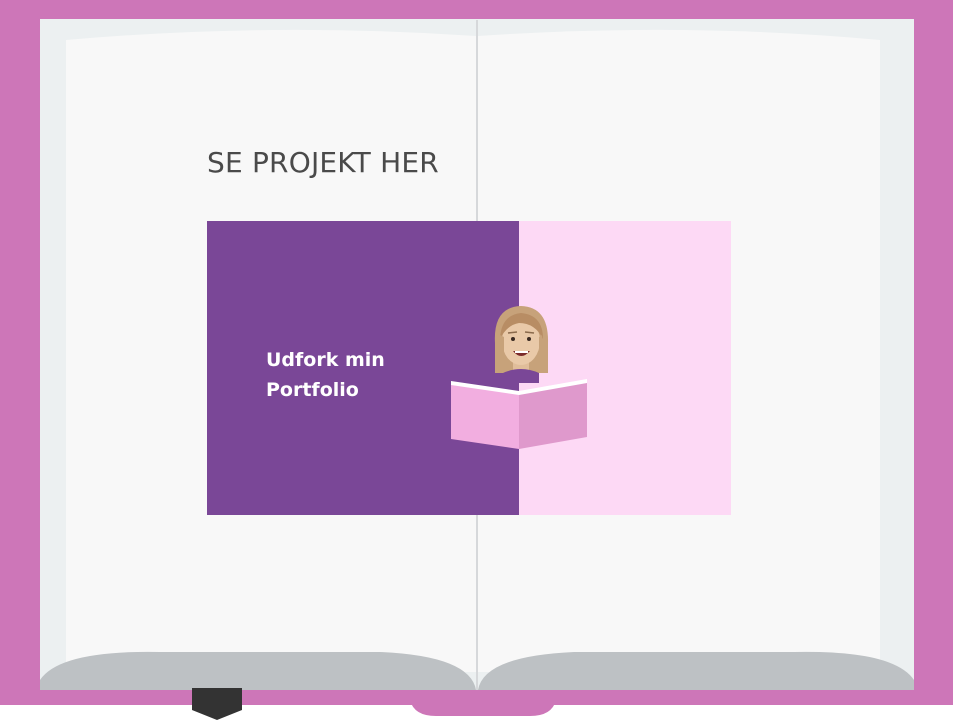  What do you see at coordinates (323, 162) in the screenshot?
I see `page-heading: SE PROJEKT HER` at bounding box center [323, 162].